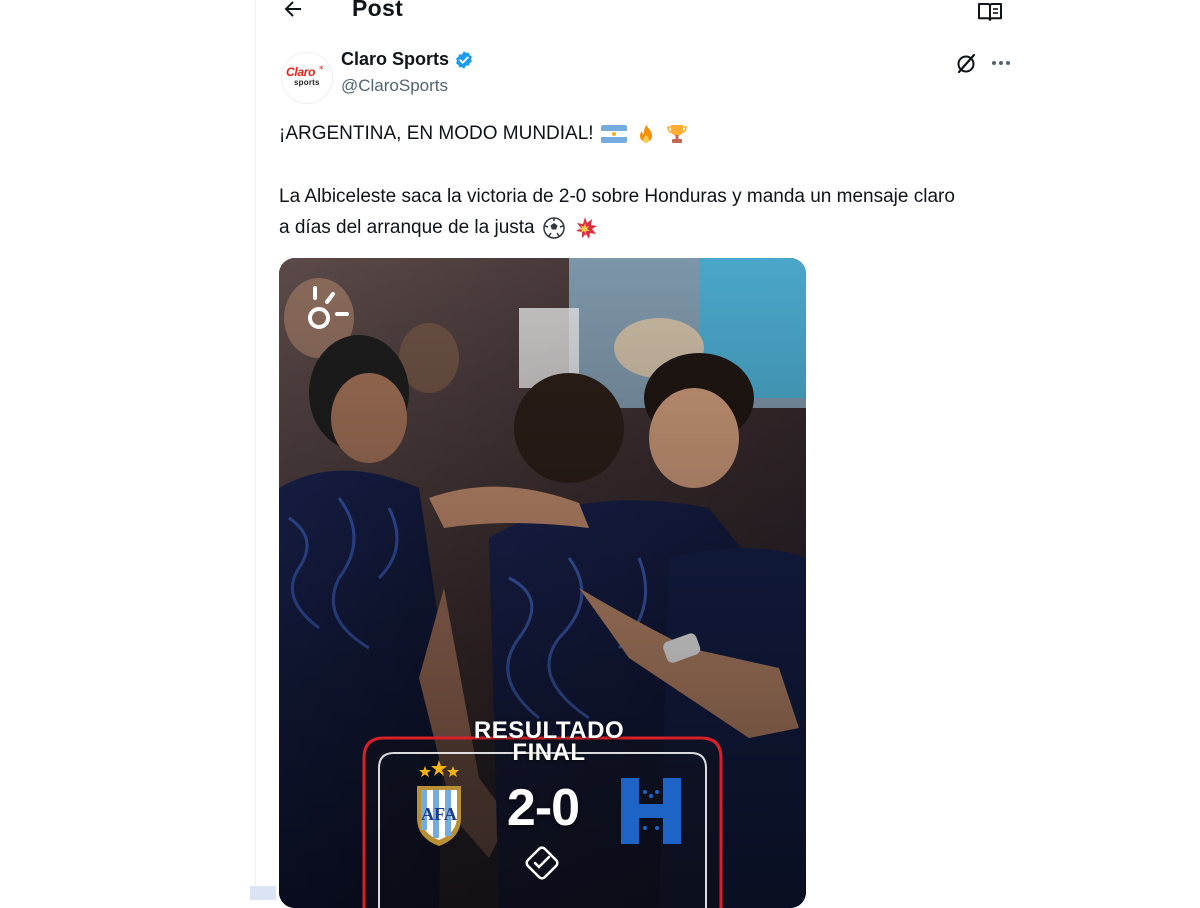  Describe the element at coordinates (263, 893) in the screenshot. I see `sidebar-edge` at that location.